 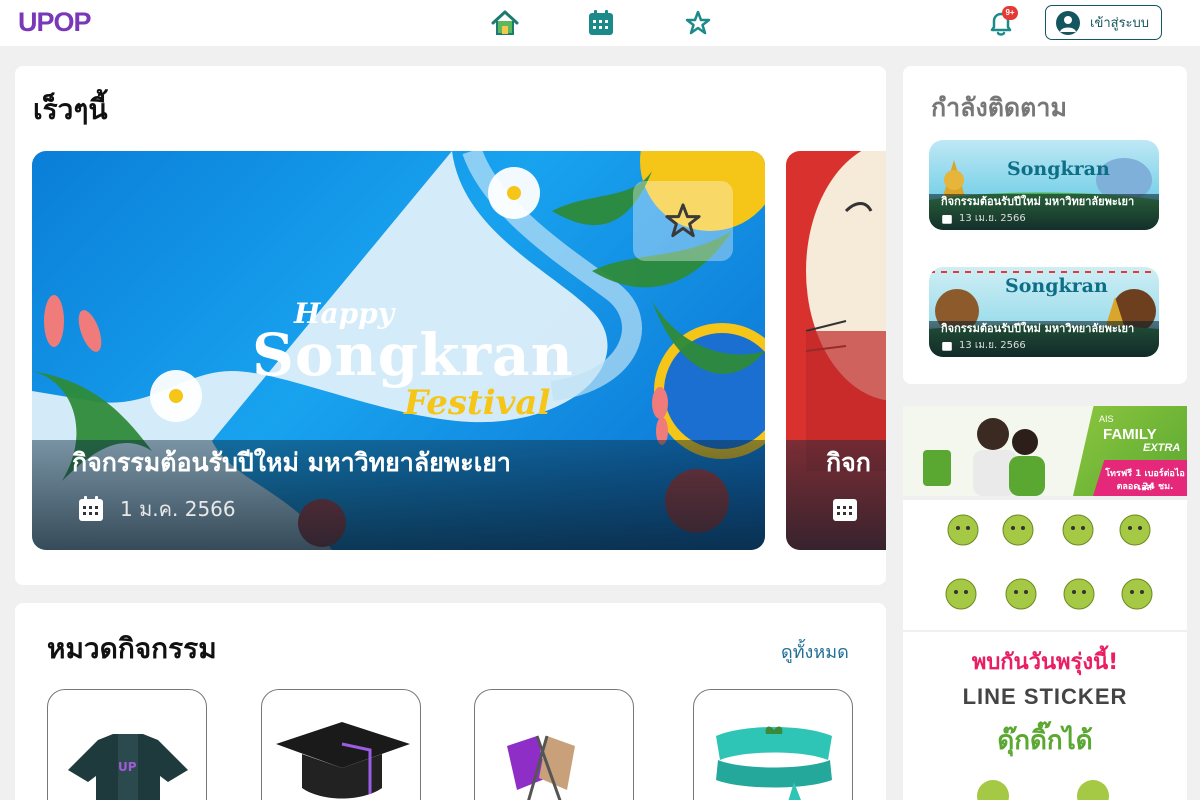 What do you see at coordinates (1068, 22) in the screenshot?
I see `user-icon` at bounding box center [1068, 22].